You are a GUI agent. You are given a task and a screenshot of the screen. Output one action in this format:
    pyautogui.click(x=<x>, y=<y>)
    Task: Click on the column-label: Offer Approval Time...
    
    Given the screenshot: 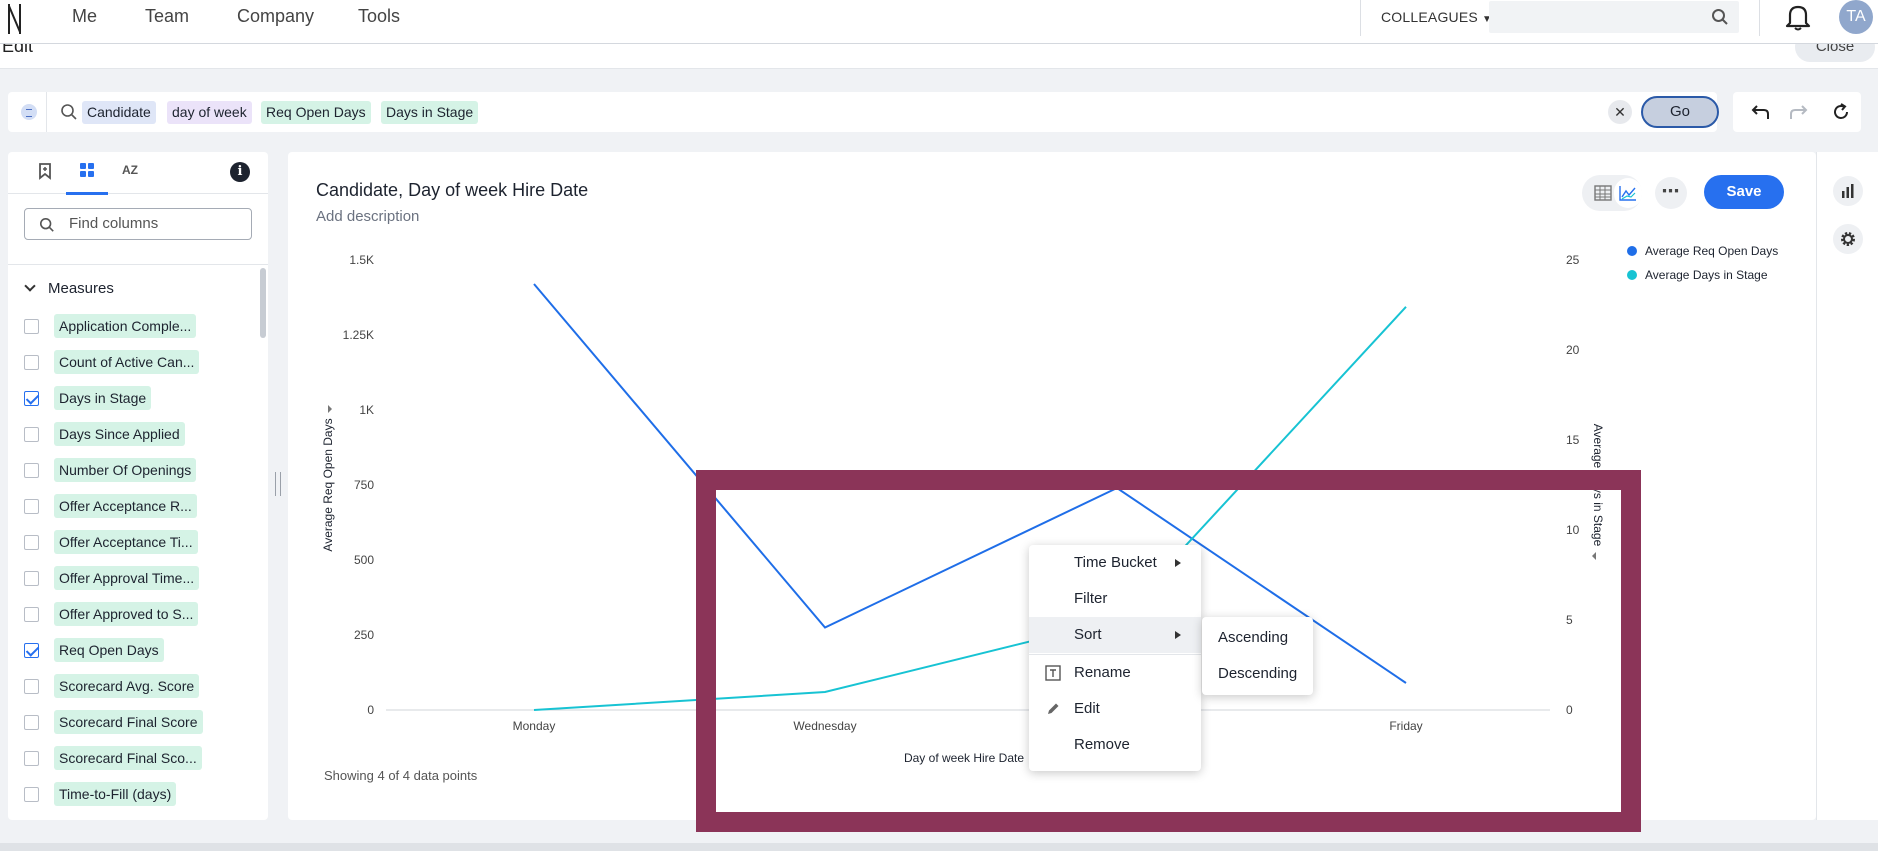 What is the action you would take?
    pyautogui.click(x=127, y=578)
    